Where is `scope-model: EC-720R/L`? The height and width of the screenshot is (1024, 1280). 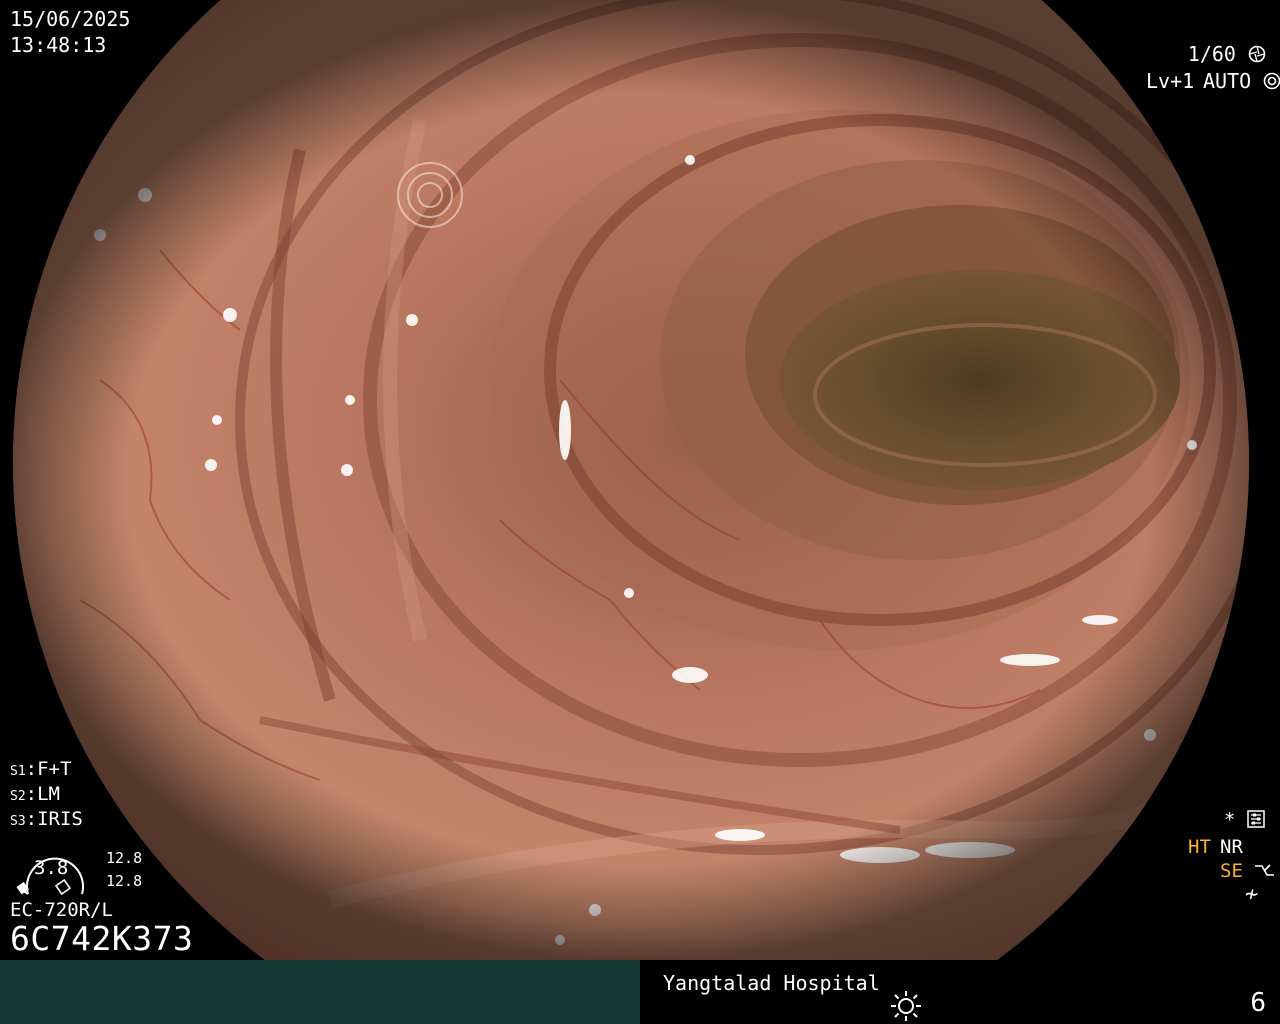
scope-model: EC-720R/L is located at coordinates (61, 910).